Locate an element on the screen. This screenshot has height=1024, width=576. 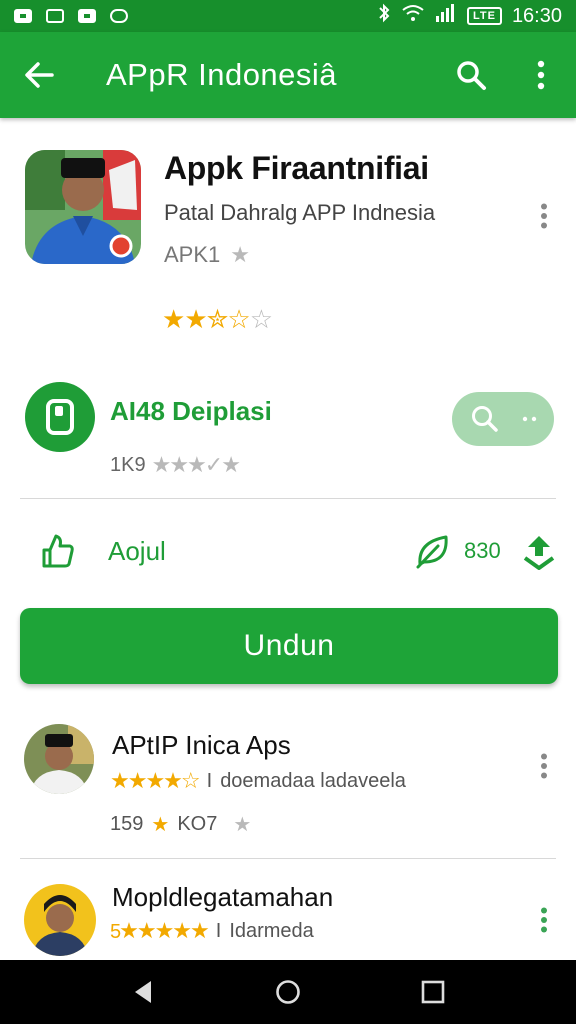
downloads-badge is located at coordinates (60, 417).